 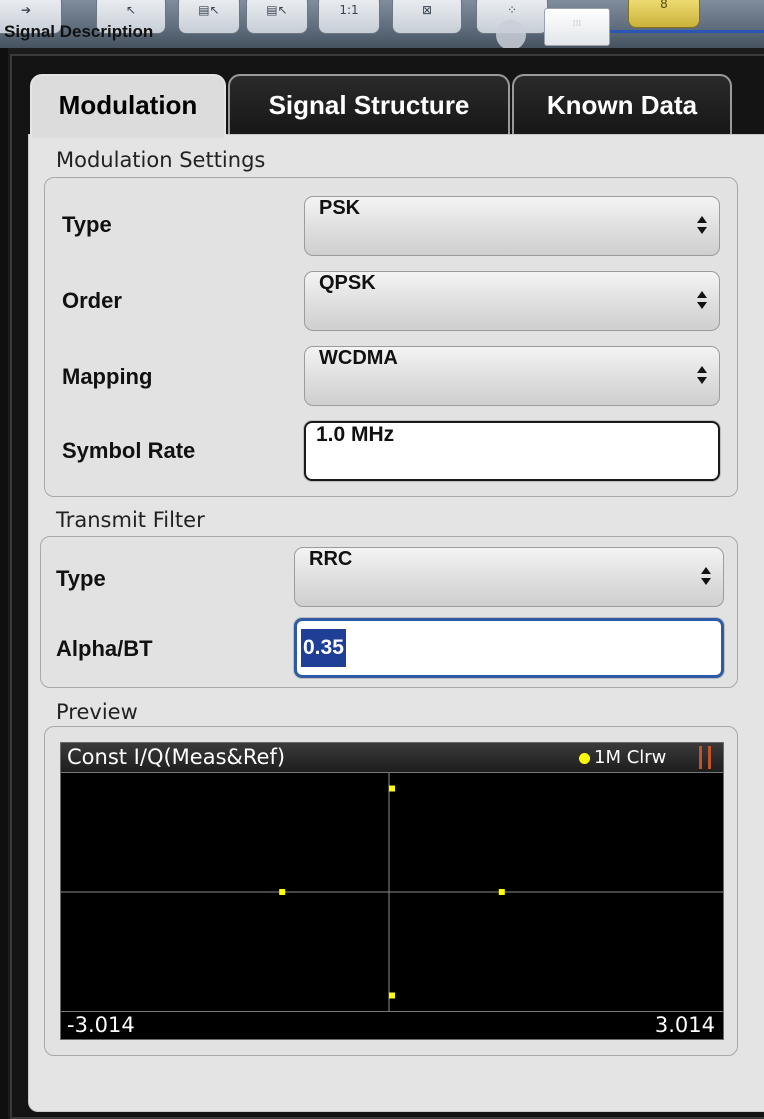 What do you see at coordinates (684, 1025) in the screenshot?
I see `x-max-label: 3.014` at bounding box center [684, 1025].